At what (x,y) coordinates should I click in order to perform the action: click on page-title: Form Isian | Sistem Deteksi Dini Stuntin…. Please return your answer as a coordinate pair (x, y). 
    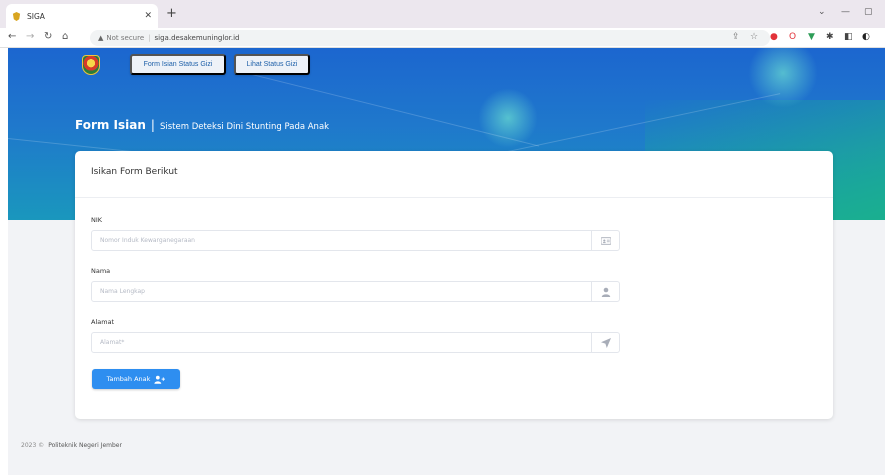
    Looking at the image, I should click on (202, 125).